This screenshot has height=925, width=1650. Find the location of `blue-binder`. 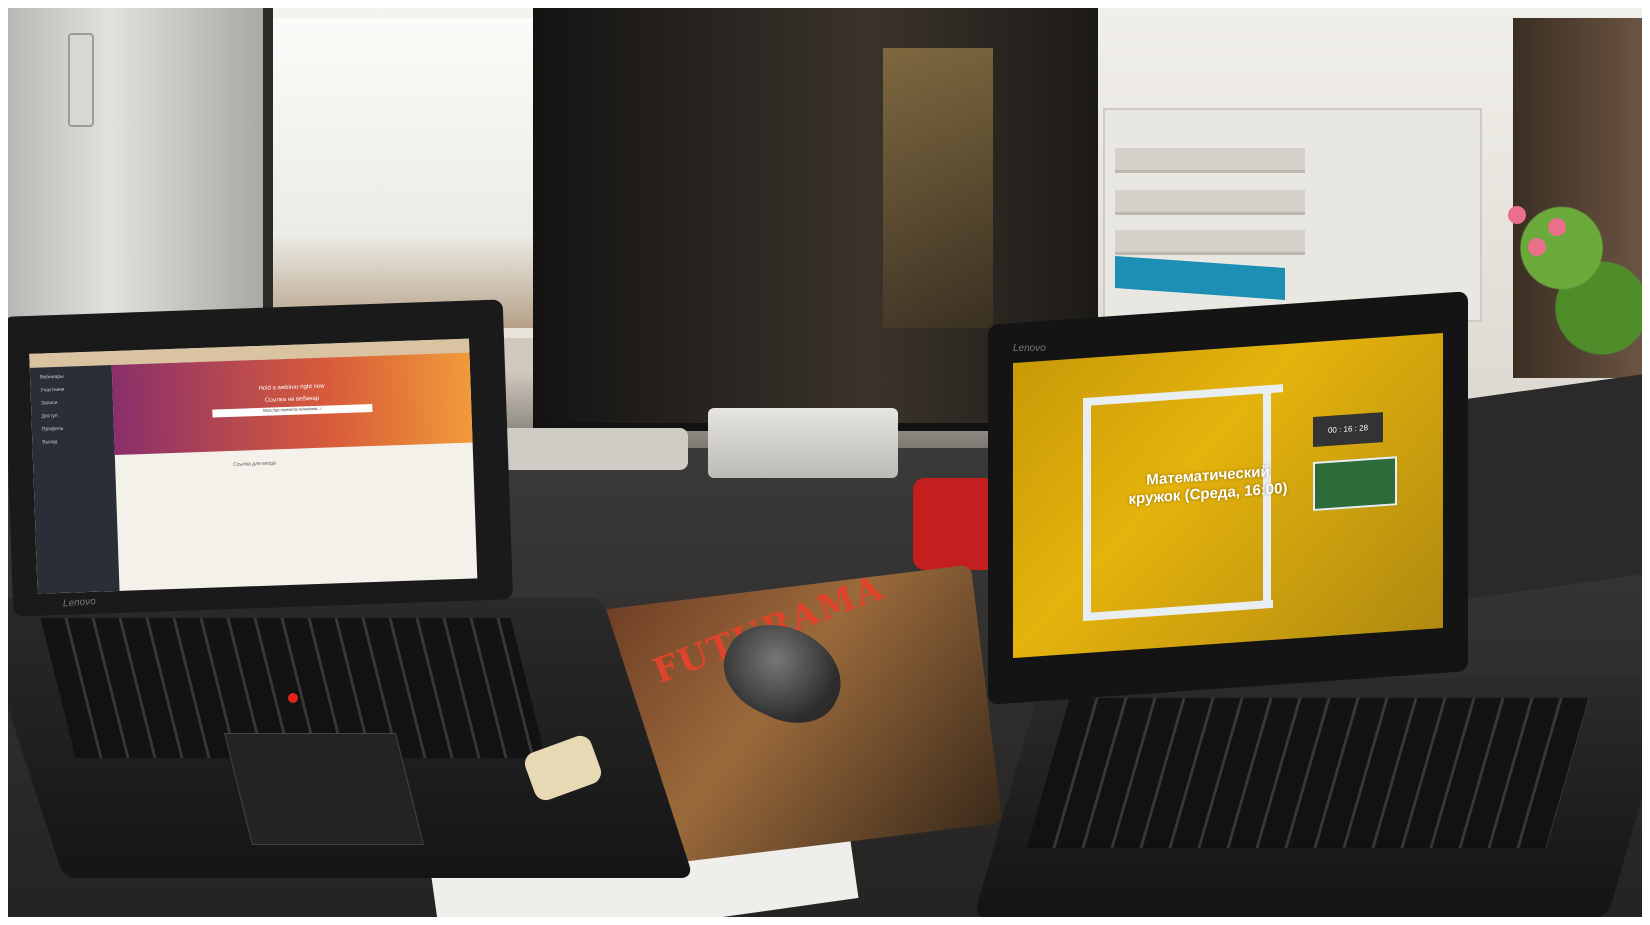

blue-binder is located at coordinates (1200, 278).